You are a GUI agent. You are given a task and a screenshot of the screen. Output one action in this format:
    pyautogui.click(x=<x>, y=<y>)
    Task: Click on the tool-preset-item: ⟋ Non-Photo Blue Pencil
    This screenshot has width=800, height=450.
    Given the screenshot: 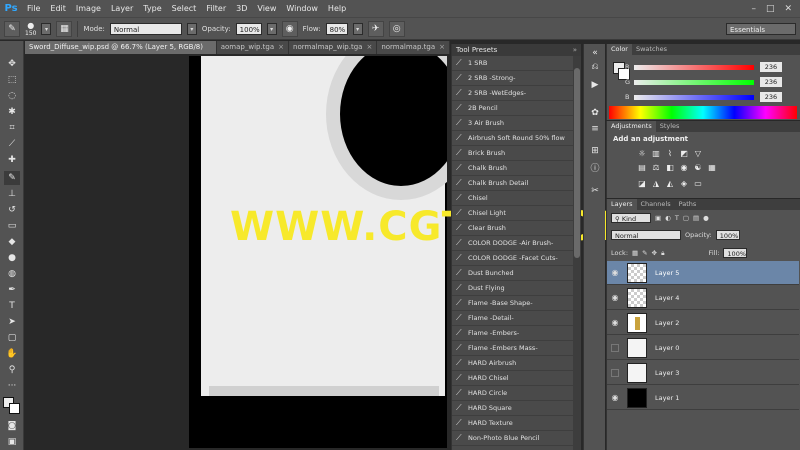 What is the action you would take?
    pyautogui.click(x=516, y=438)
    